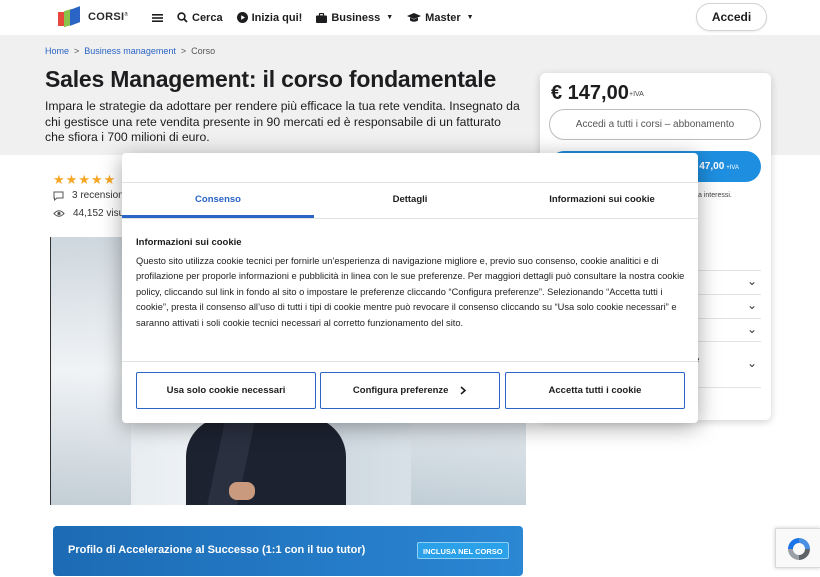  I want to click on rating-stars: ★ ★ ★ ★ ★, so click(84, 180).